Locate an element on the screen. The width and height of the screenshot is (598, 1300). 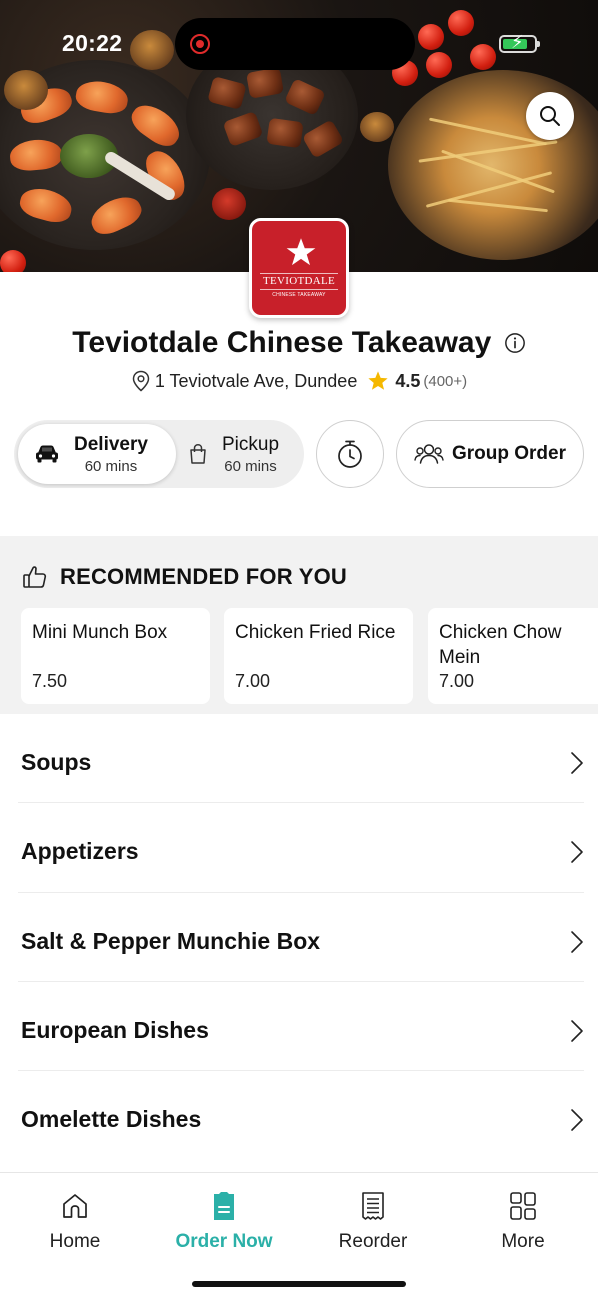
recommended-title: RECOMMENDED FOR YOU is located at coordinates (203, 576).